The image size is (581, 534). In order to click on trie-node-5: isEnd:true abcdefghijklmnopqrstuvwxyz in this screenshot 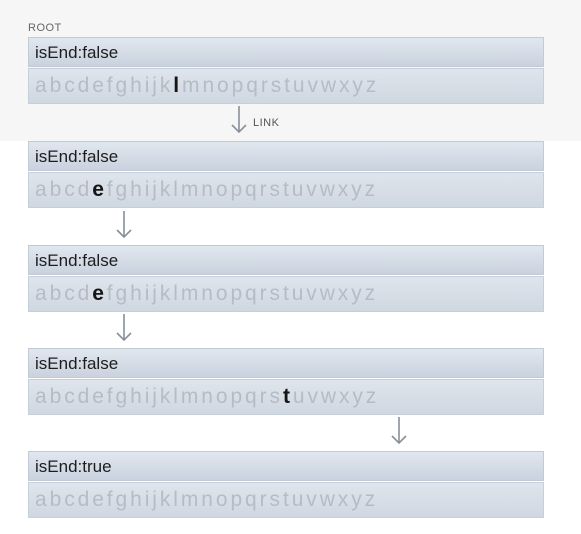, I will do `click(286, 484)`.